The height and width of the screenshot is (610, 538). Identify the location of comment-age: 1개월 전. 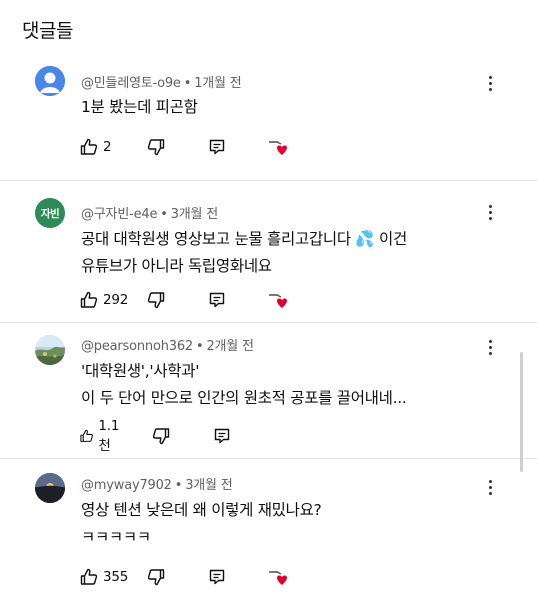
(217, 83).